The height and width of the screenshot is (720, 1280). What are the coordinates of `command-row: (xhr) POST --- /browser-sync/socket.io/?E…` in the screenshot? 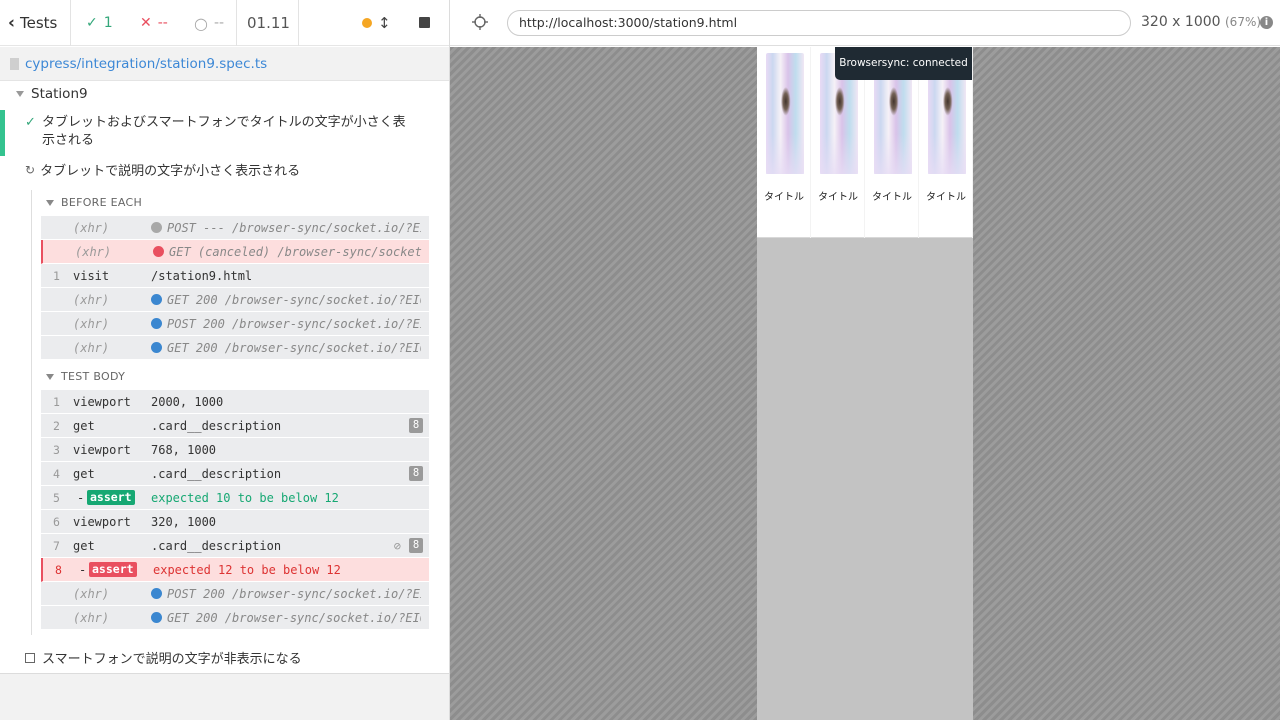 It's located at (235, 228).